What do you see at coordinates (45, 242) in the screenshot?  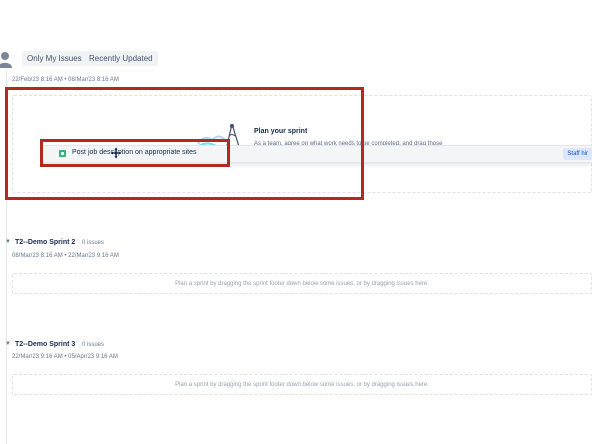 I see `sprint-2-name: T2--Demo Sprint 2` at bounding box center [45, 242].